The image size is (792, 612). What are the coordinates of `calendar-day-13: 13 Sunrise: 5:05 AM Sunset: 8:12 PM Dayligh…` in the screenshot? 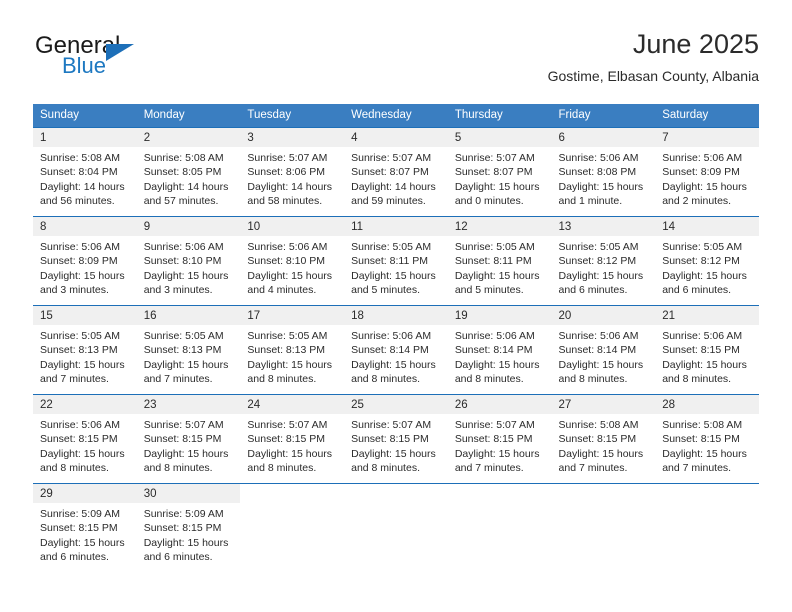 It's located at (603, 260).